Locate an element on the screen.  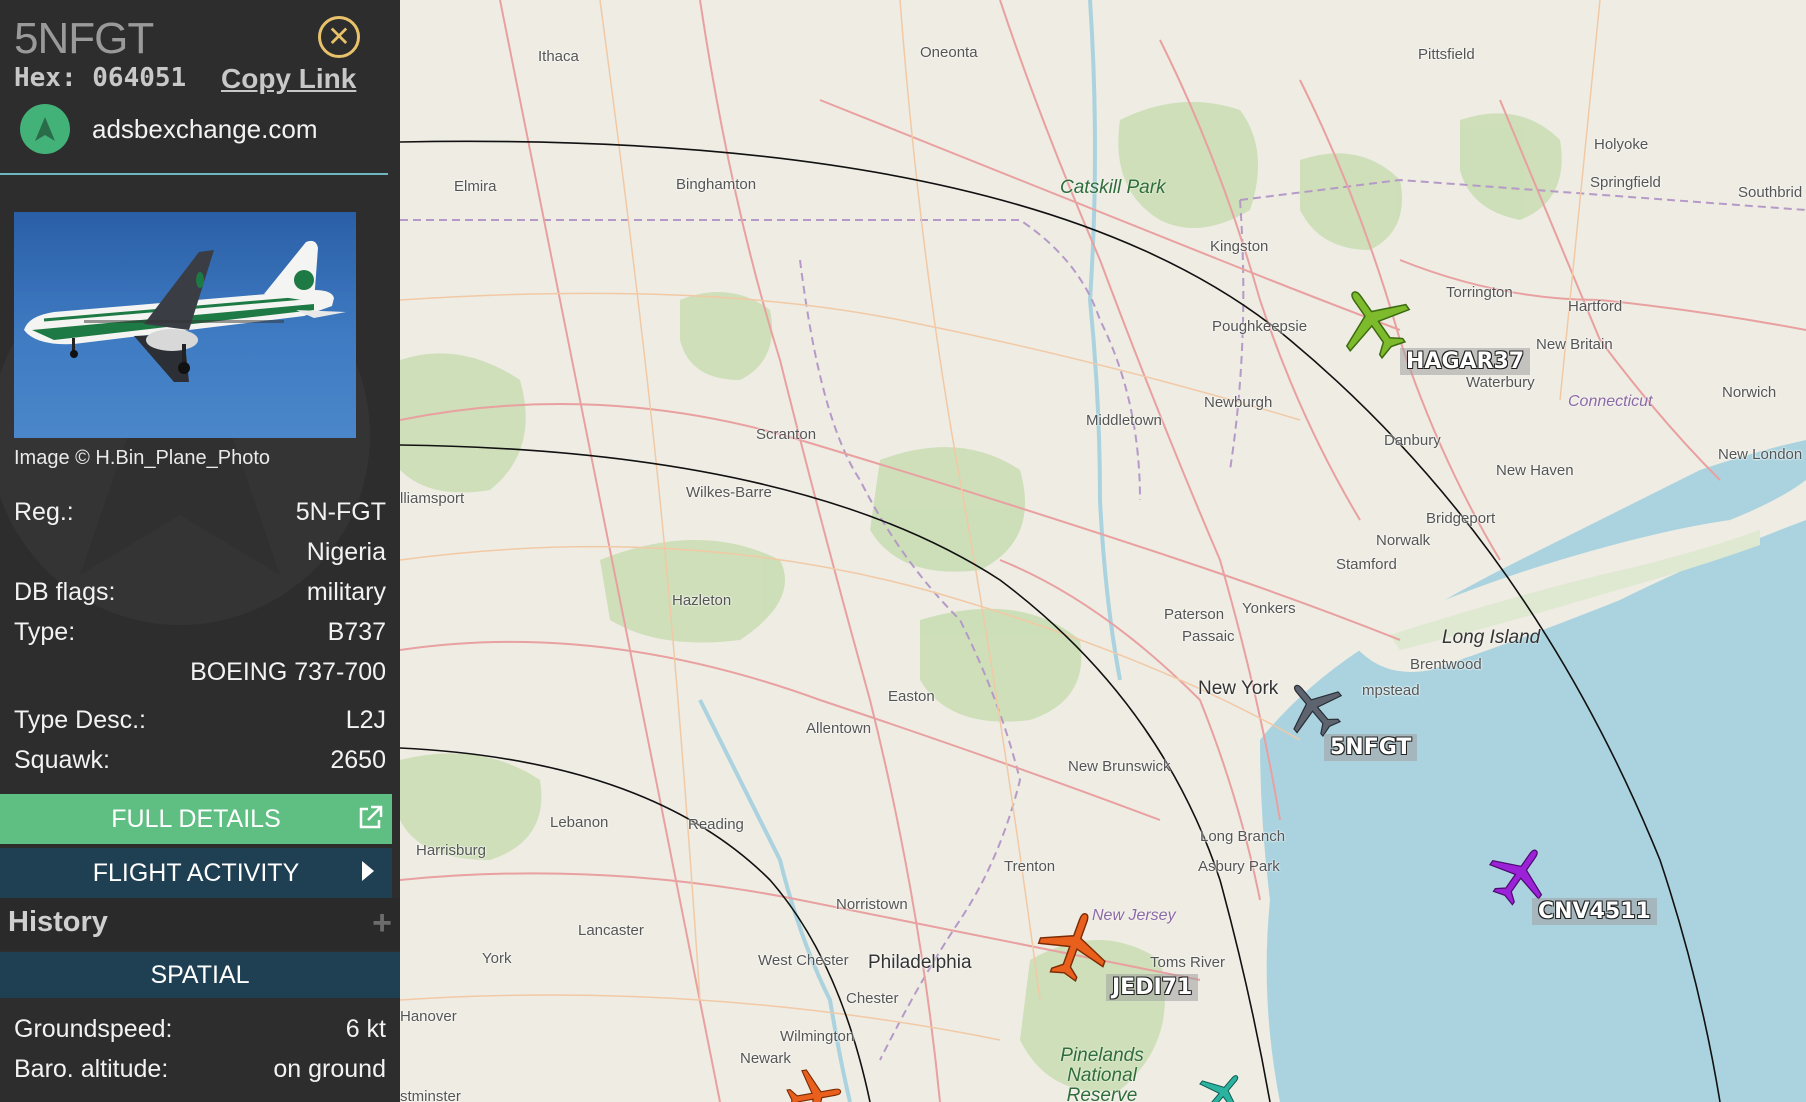
city-label: Philadelphia is located at coordinates (920, 962).